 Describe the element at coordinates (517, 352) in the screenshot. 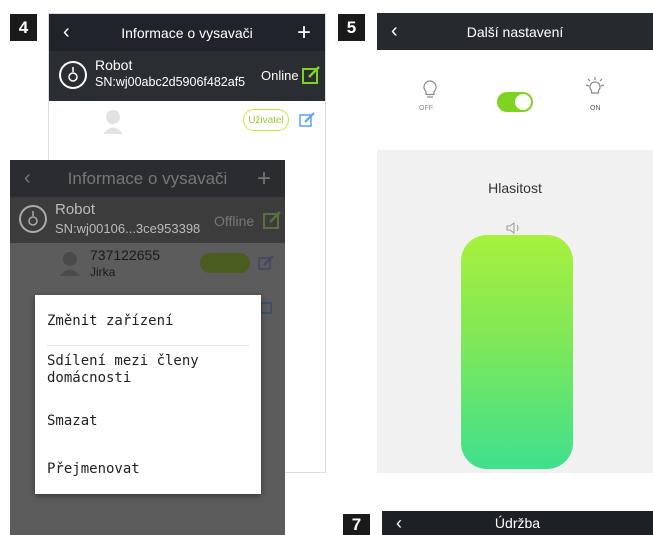

I see `volume-slider` at that location.